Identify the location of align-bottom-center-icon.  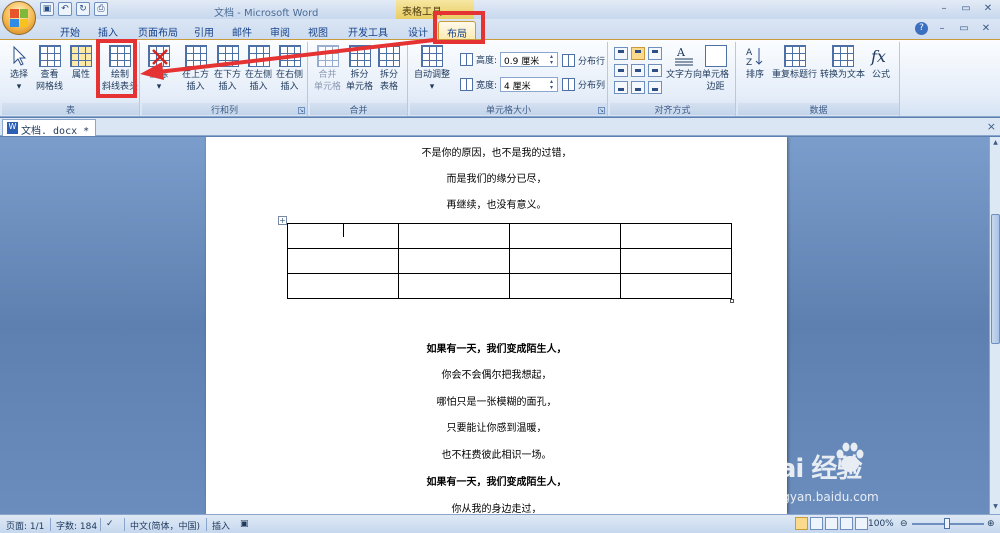
(638, 87).